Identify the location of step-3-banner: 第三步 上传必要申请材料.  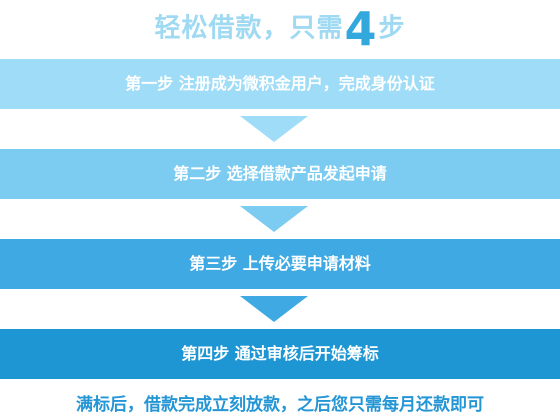
(280, 264).